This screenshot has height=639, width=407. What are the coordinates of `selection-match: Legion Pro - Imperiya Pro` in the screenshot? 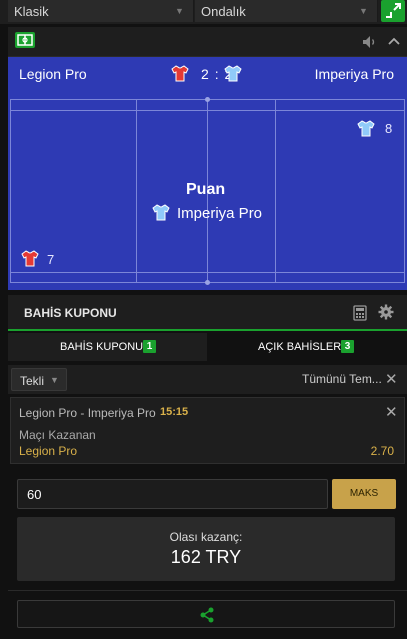 It's located at (87, 413).